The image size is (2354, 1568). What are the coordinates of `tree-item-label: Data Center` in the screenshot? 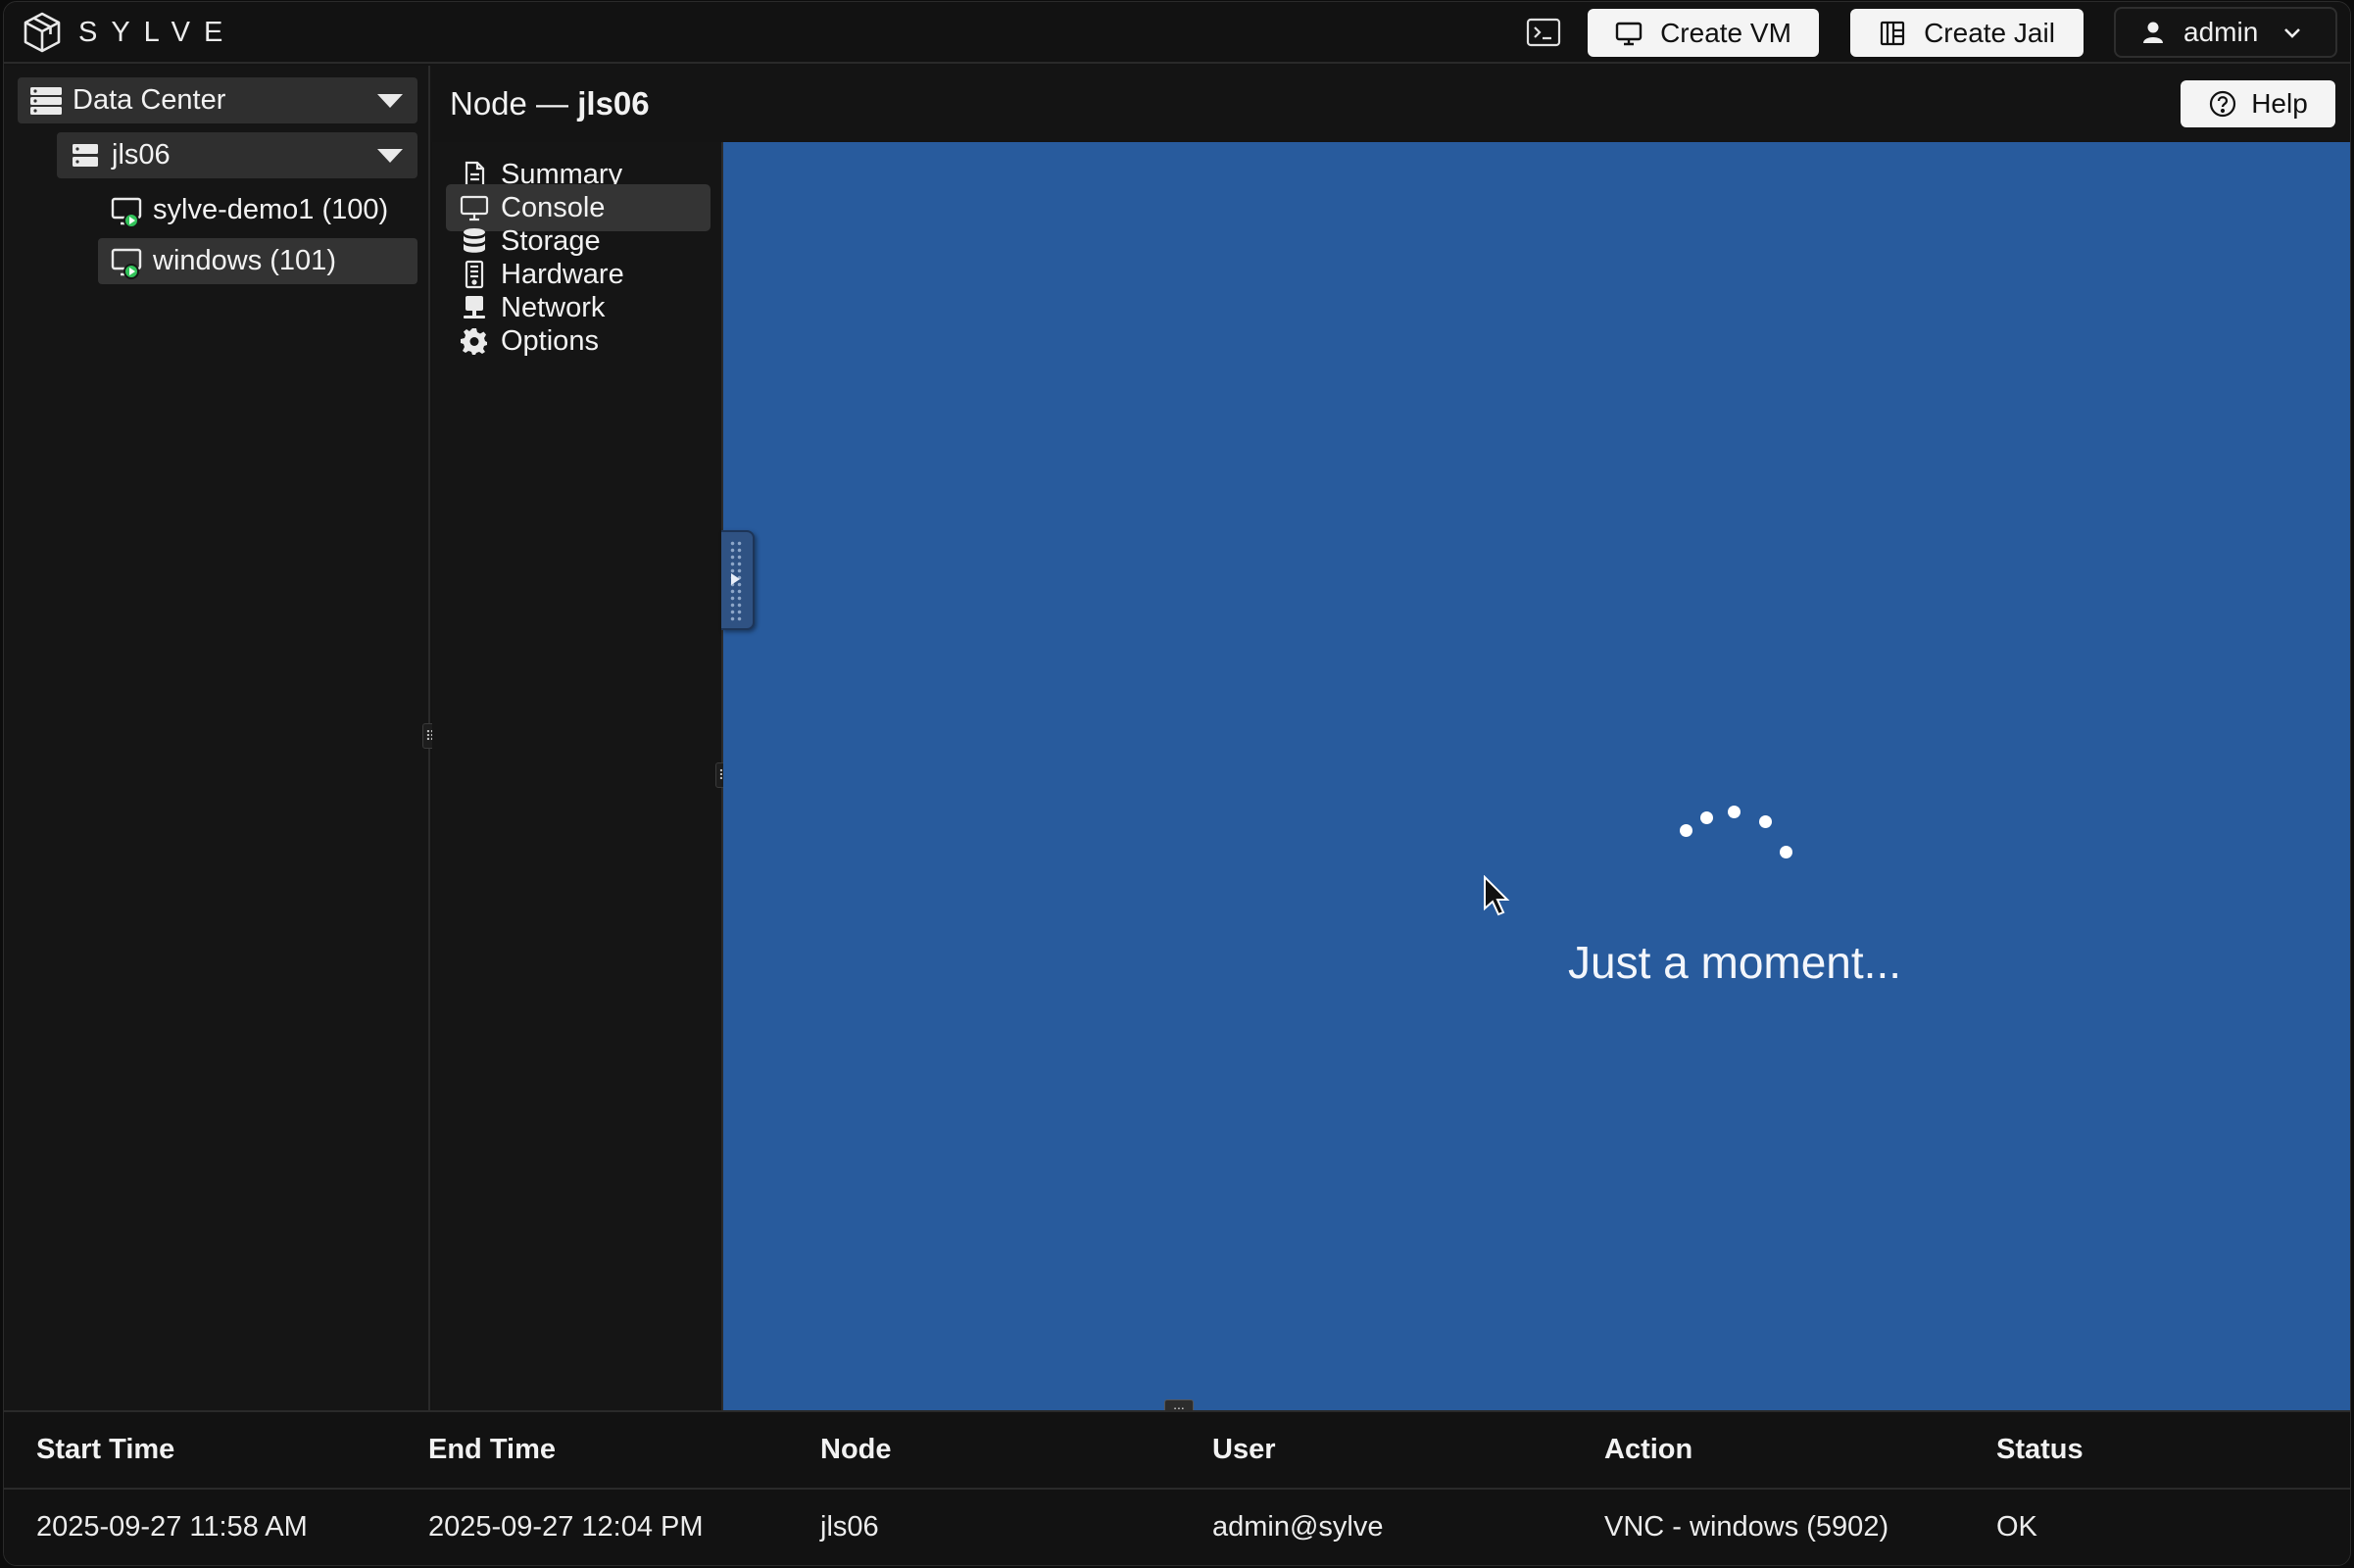 It's located at (150, 100).